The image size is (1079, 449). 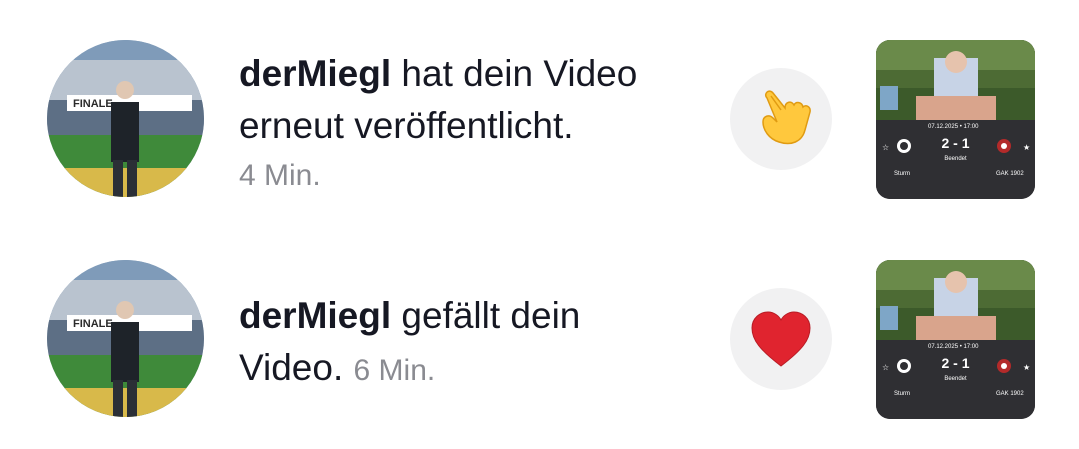 I want to click on heart-icon, so click(x=781, y=339).